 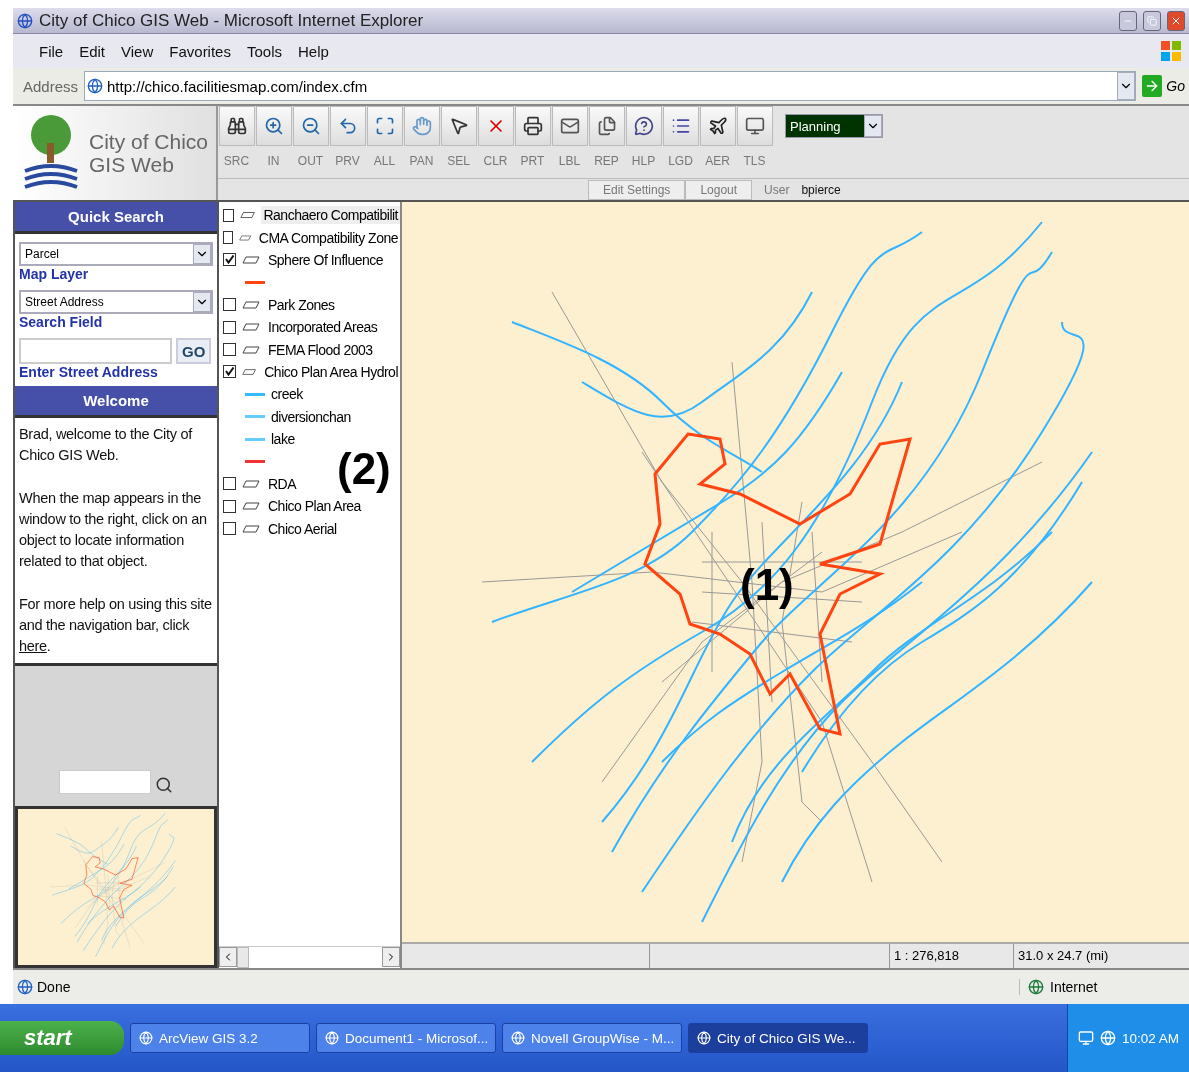 What do you see at coordinates (421, 161) in the screenshot?
I see `tool-label: PAN` at bounding box center [421, 161].